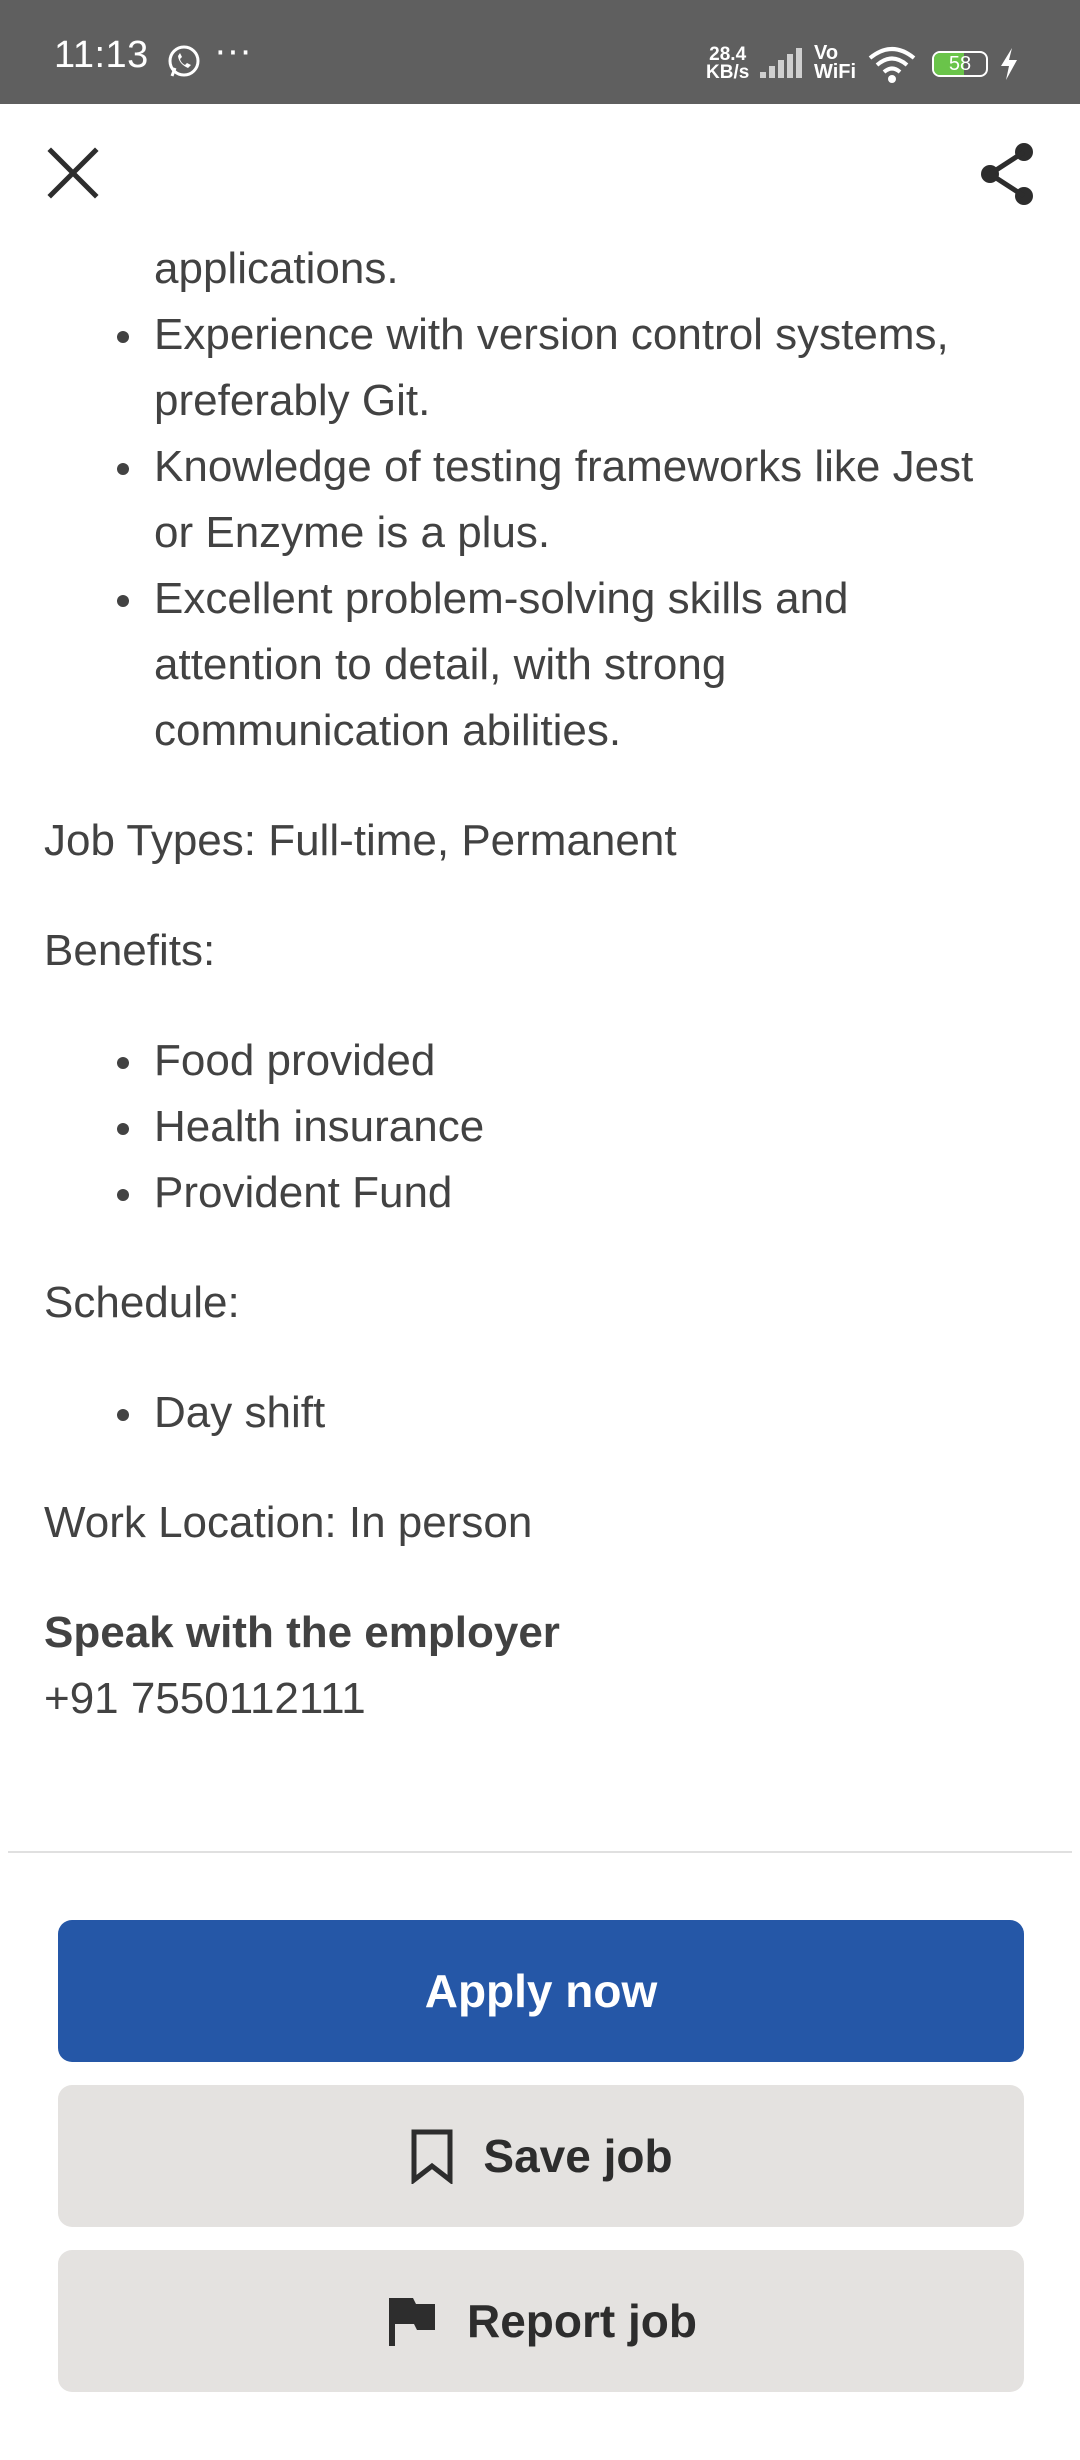  I want to click on bookmark-icon, so click(432, 2156).